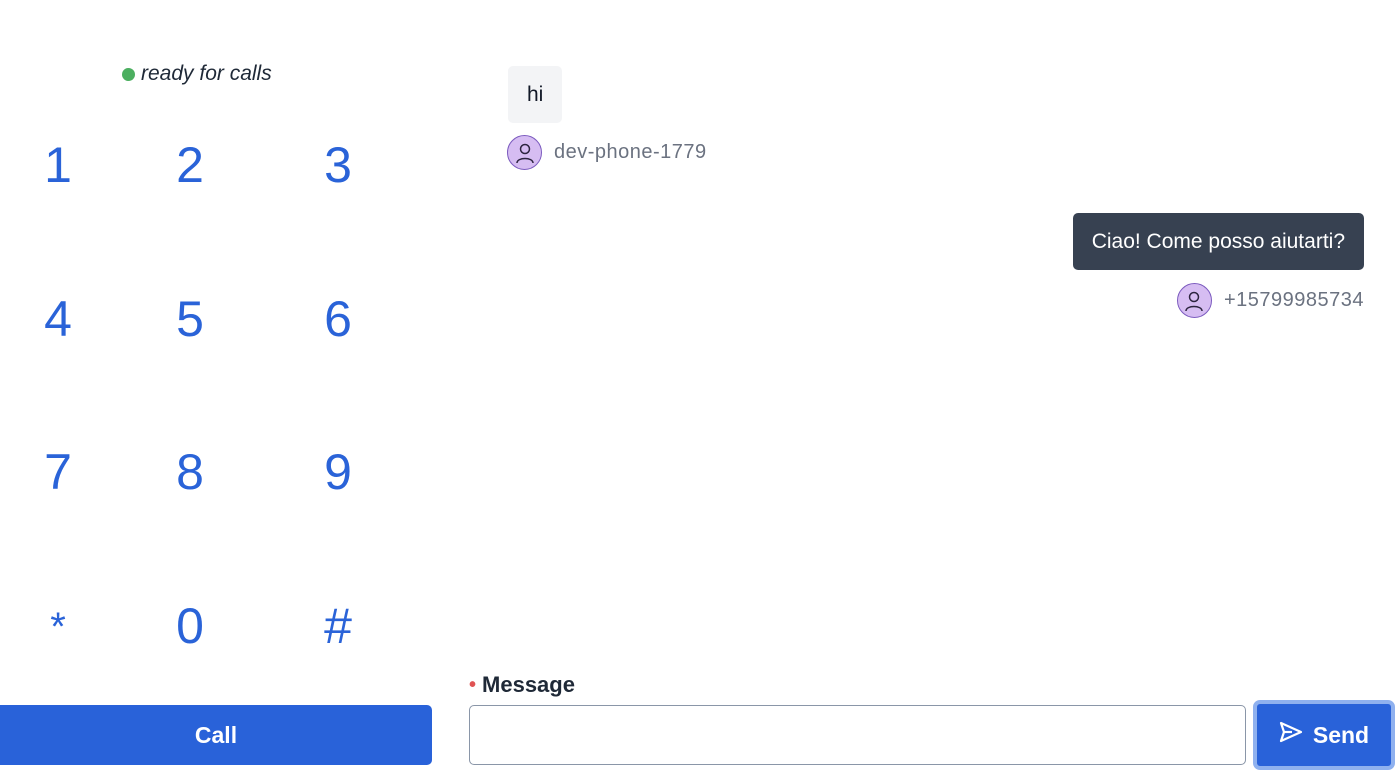 Image resolution: width=1396 pixels, height=772 pixels. I want to click on send-button: Send, so click(1324, 735).